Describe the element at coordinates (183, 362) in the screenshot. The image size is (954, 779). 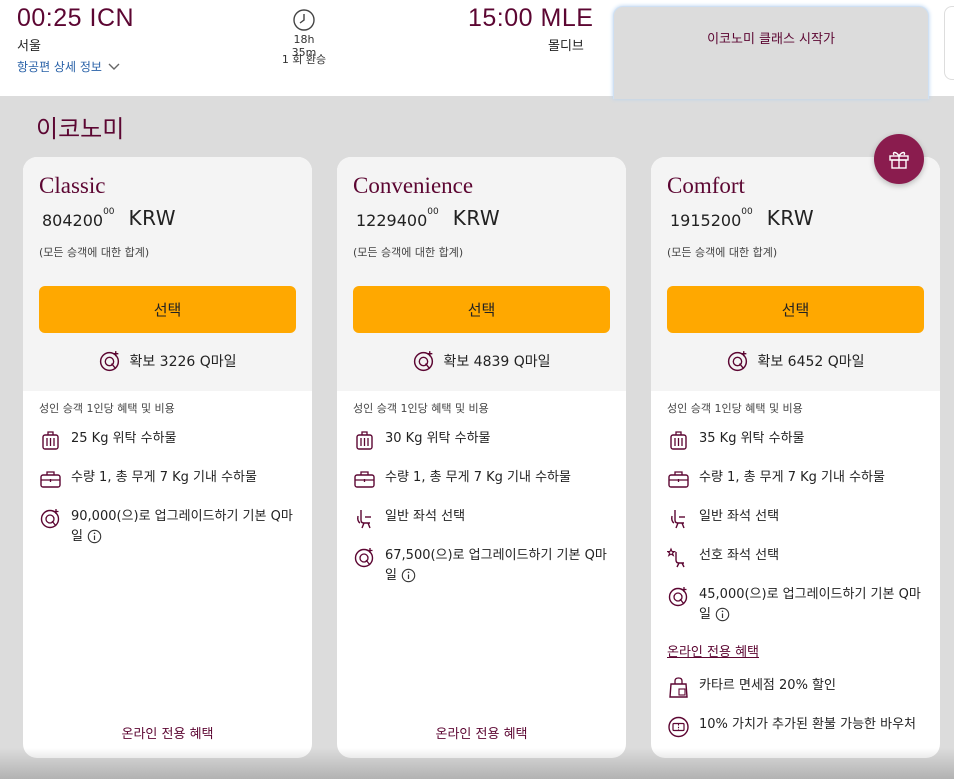
I see `qmiles-text: 확보 3226 Q마일` at that location.